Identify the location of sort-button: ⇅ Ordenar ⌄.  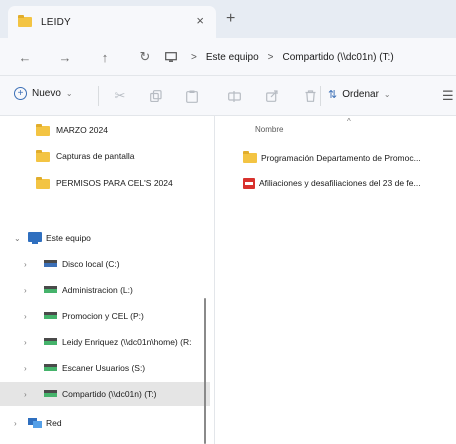
(359, 94).